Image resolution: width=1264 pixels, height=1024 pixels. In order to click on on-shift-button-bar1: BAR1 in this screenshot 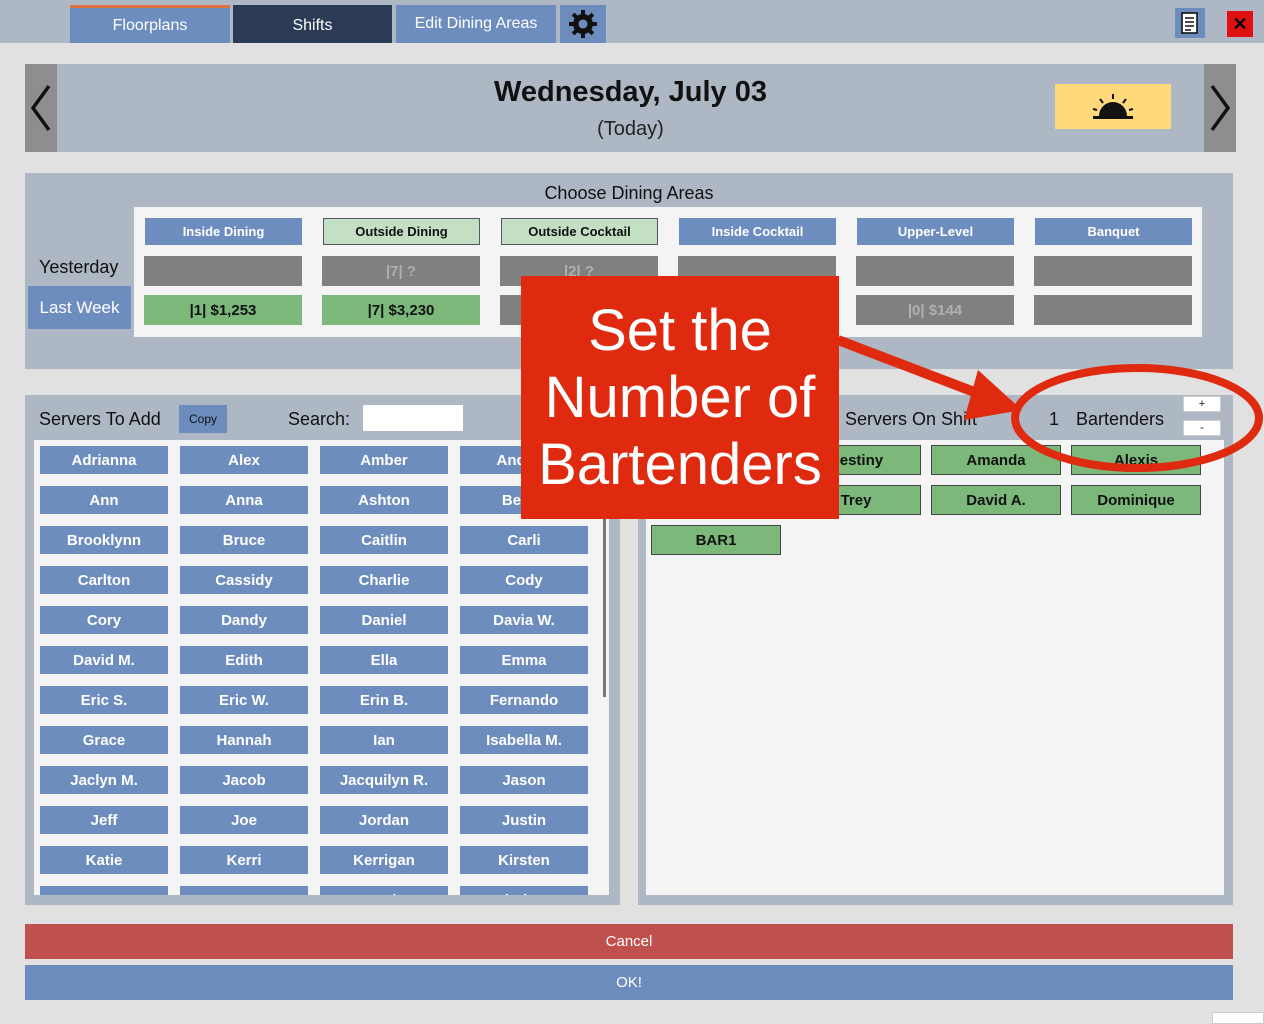, I will do `click(716, 540)`.